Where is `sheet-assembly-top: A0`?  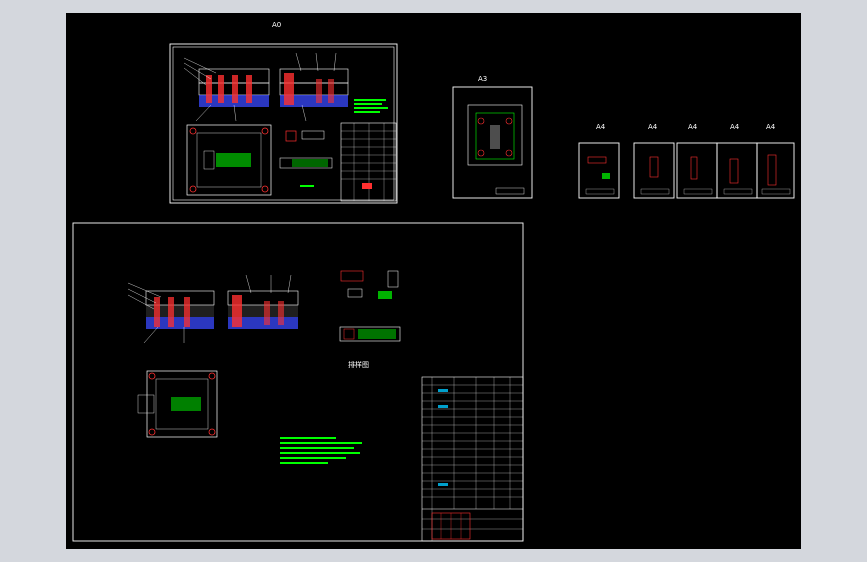 sheet-assembly-top: A0 is located at coordinates (283, 112).